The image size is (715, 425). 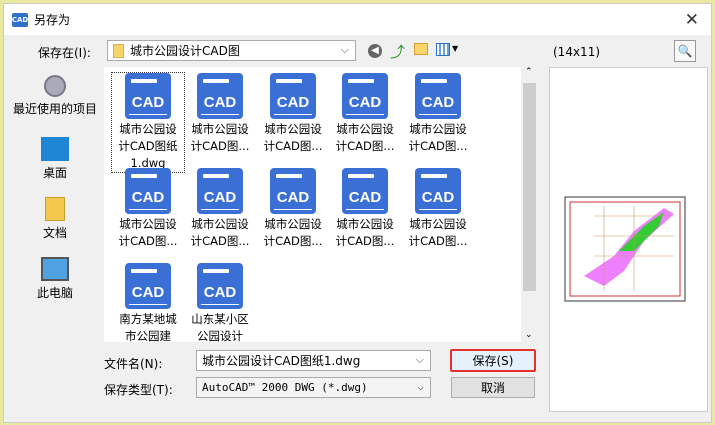 What do you see at coordinates (52, 20) in the screenshot?
I see `dialog-title: 另存为` at bounding box center [52, 20].